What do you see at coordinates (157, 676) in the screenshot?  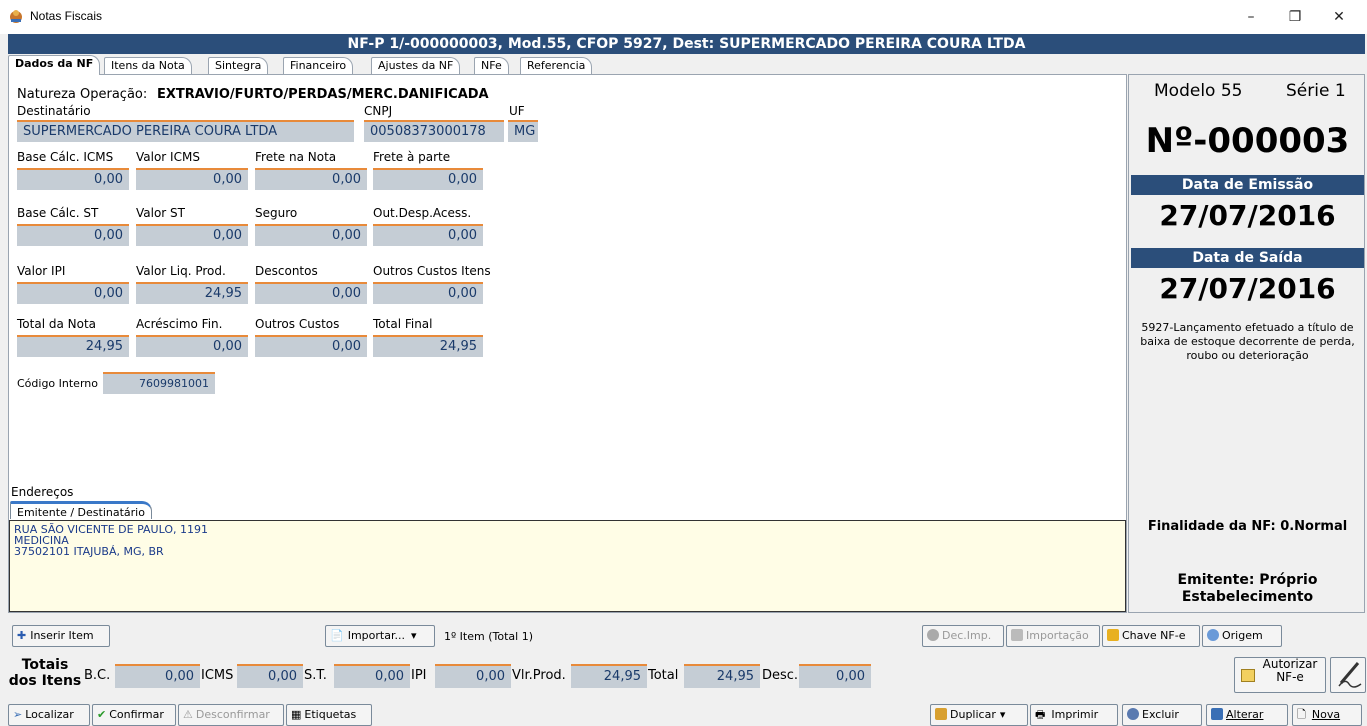 I see `totais-bc-field: 0,00` at bounding box center [157, 676].